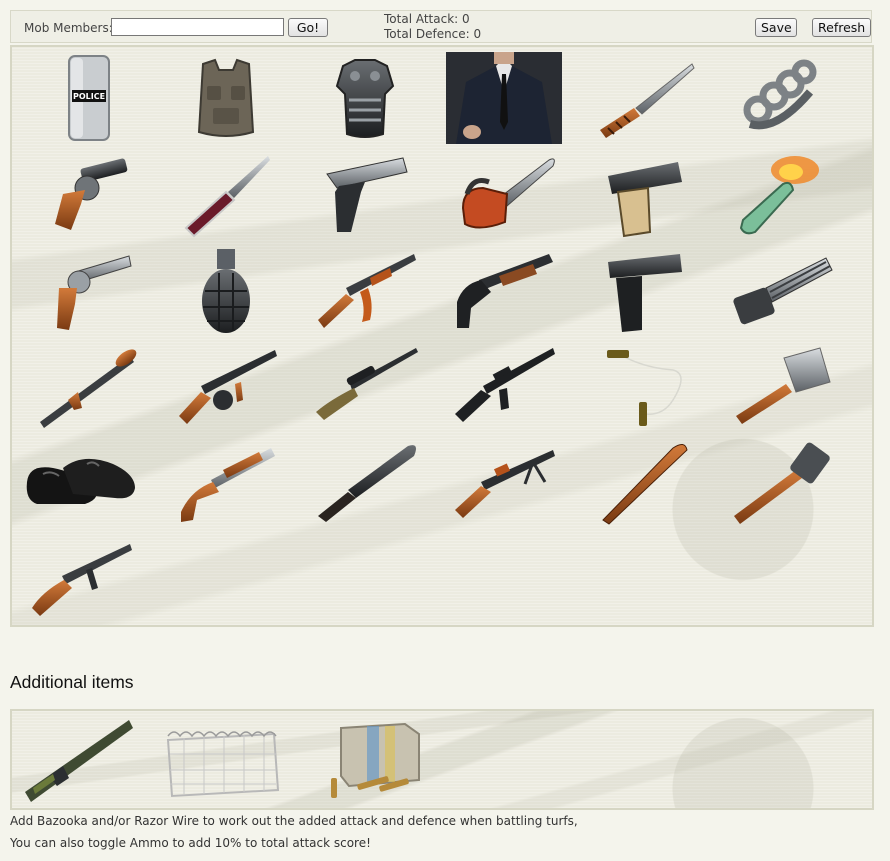  I want to click on total-attack-label: Total Attack:, so click(421, 19).